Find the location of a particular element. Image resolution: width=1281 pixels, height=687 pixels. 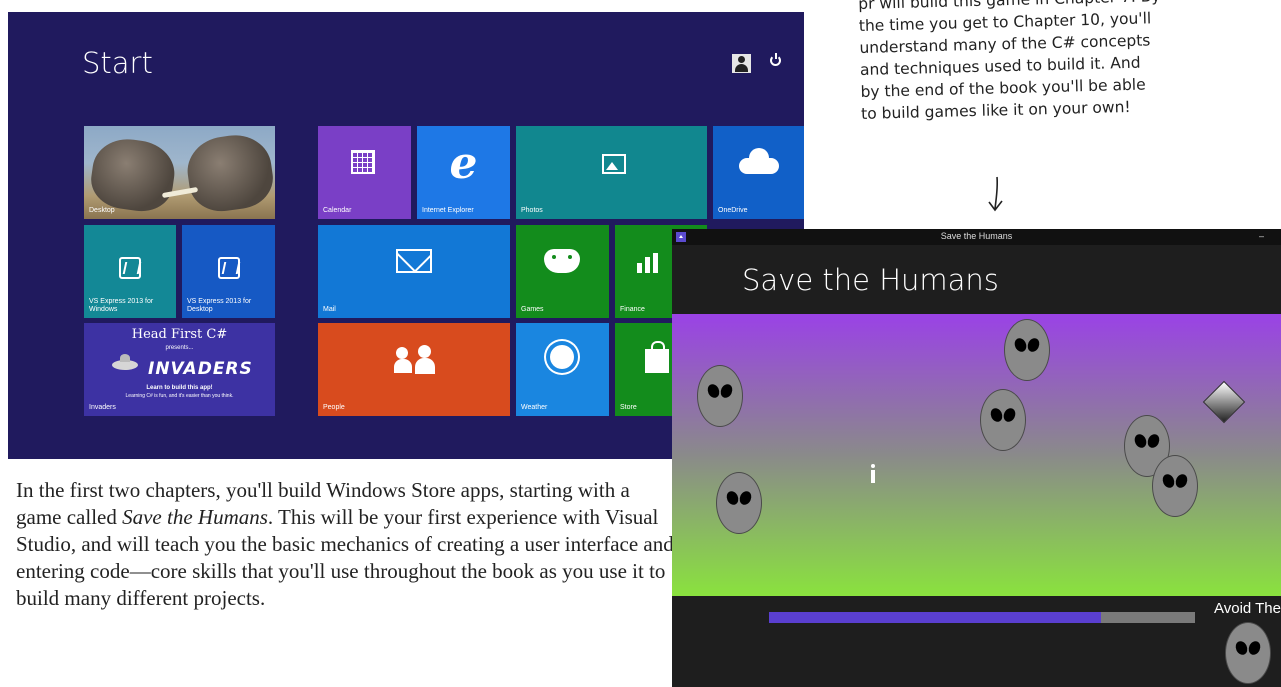

tile-onedrive: OneDrive is located at coordinates (758, 172).